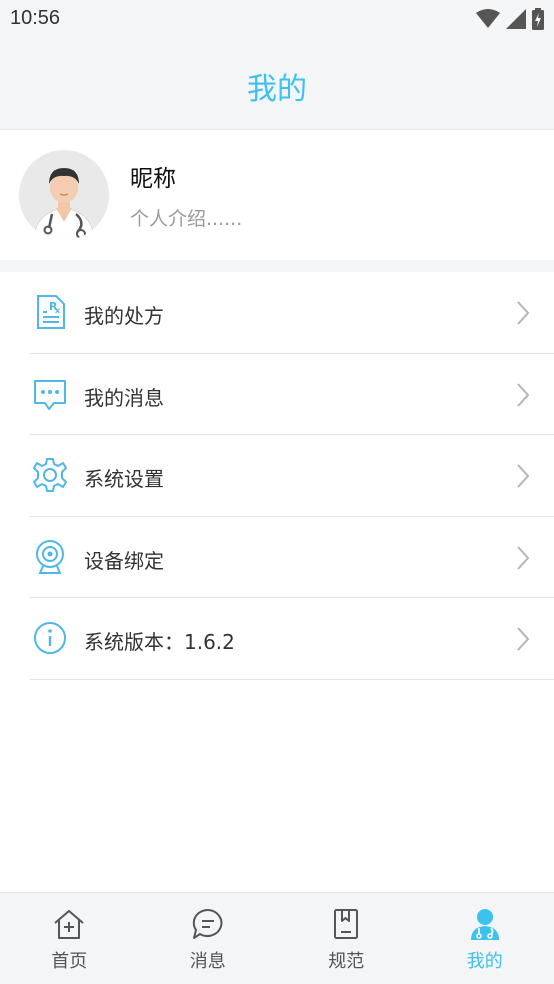 The width and height of the screenshot is (554, 984). I want to click on menu-label-prescriptions: 我的处方, so click(124, 316).